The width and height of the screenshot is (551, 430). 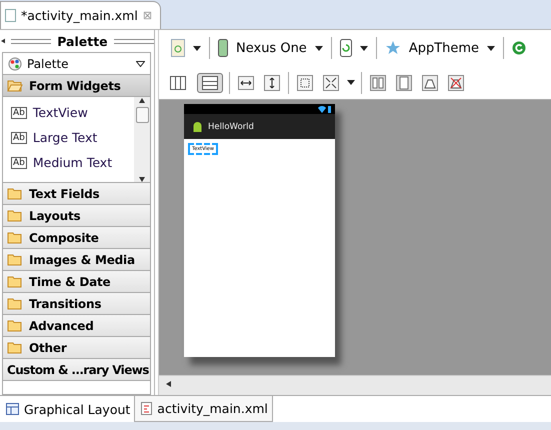 I want to click on android-icon, so click(x=197, y=126).